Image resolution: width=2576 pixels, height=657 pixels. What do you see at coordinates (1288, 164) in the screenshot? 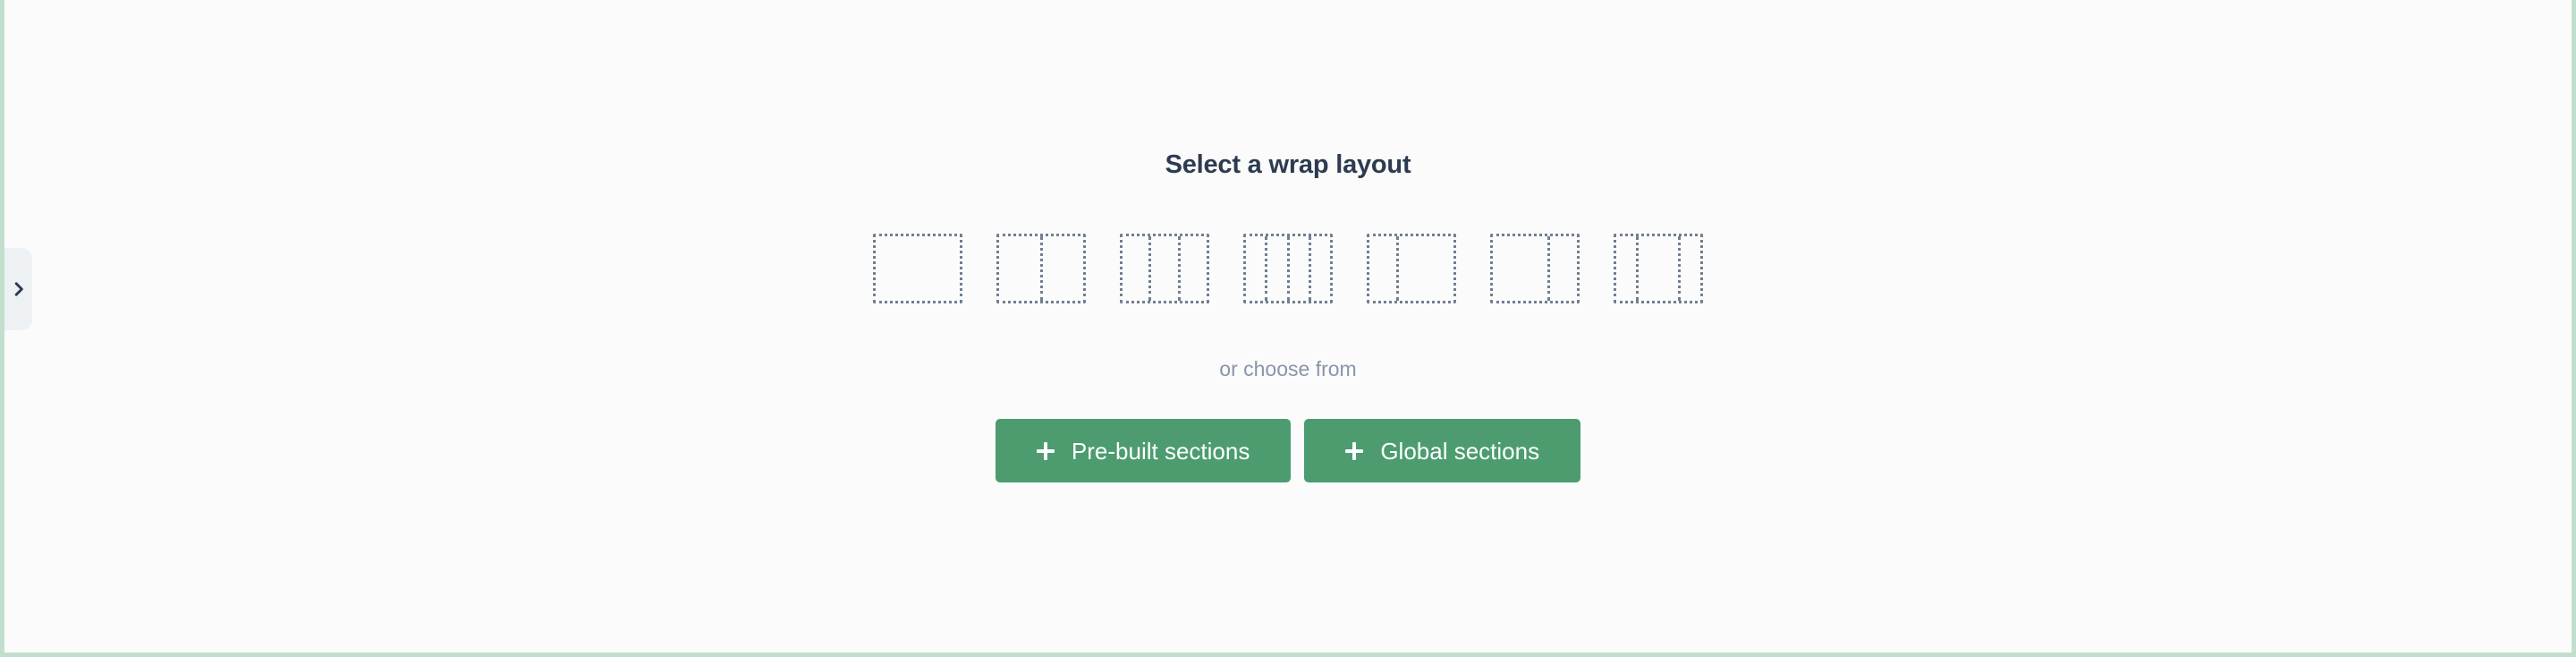
I see `page-title: Select a wrap layout` at bounding box center [1288, 164].